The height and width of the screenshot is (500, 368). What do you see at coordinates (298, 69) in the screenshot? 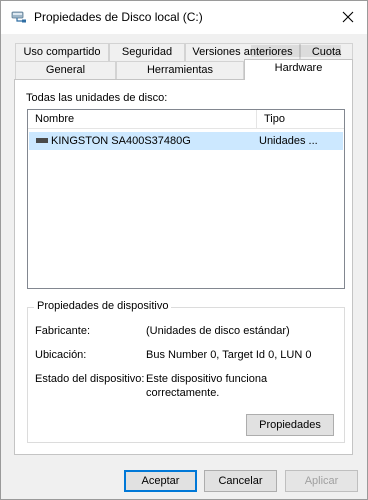
I see `tab-hardware: Hardware` at bounding box center [298, 69].